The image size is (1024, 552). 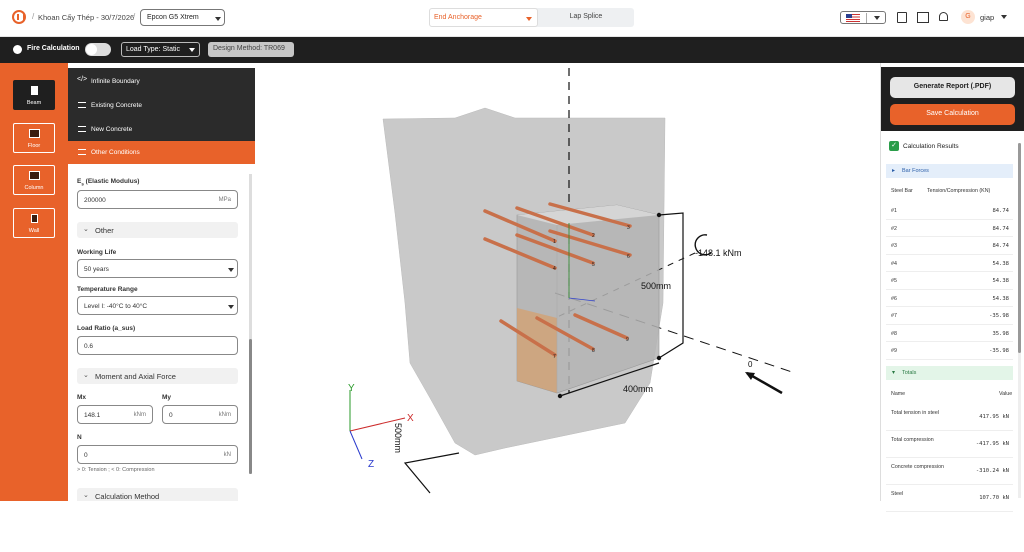 What do you see at coordinates (115, 414) in the screenshot?
I see `mx-input: 148.1 kNm` at bounding box center [115, 414].